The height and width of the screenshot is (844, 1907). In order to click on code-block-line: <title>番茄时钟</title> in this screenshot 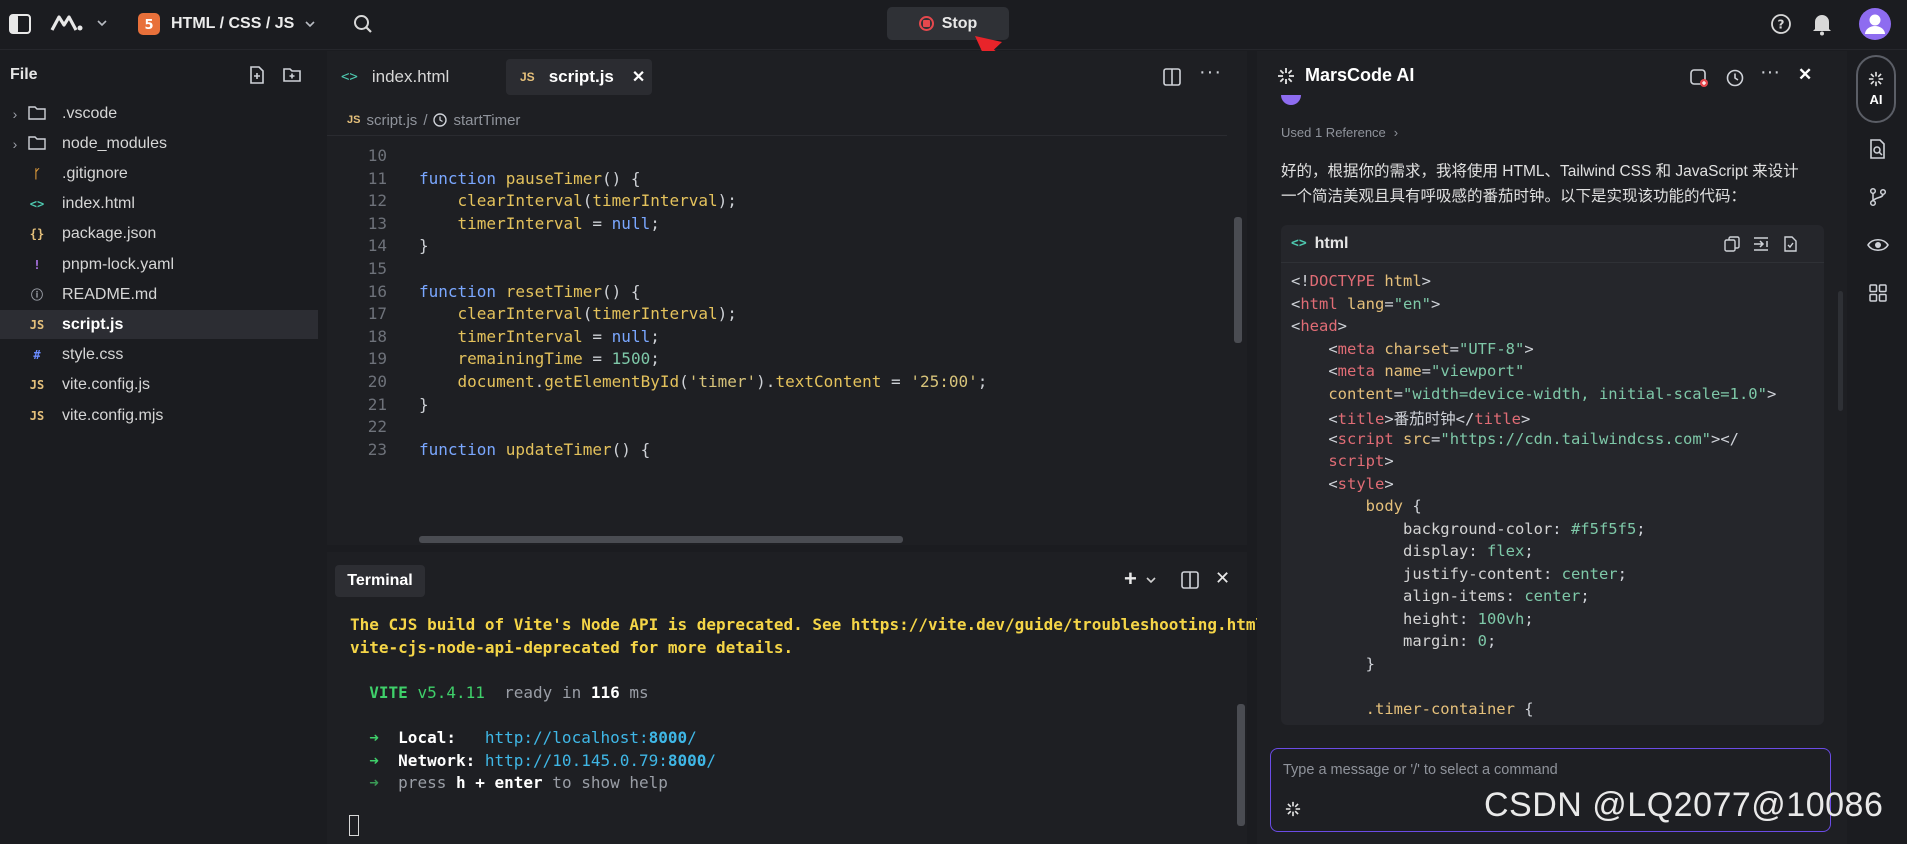, I will do `click(1411, 419)`.